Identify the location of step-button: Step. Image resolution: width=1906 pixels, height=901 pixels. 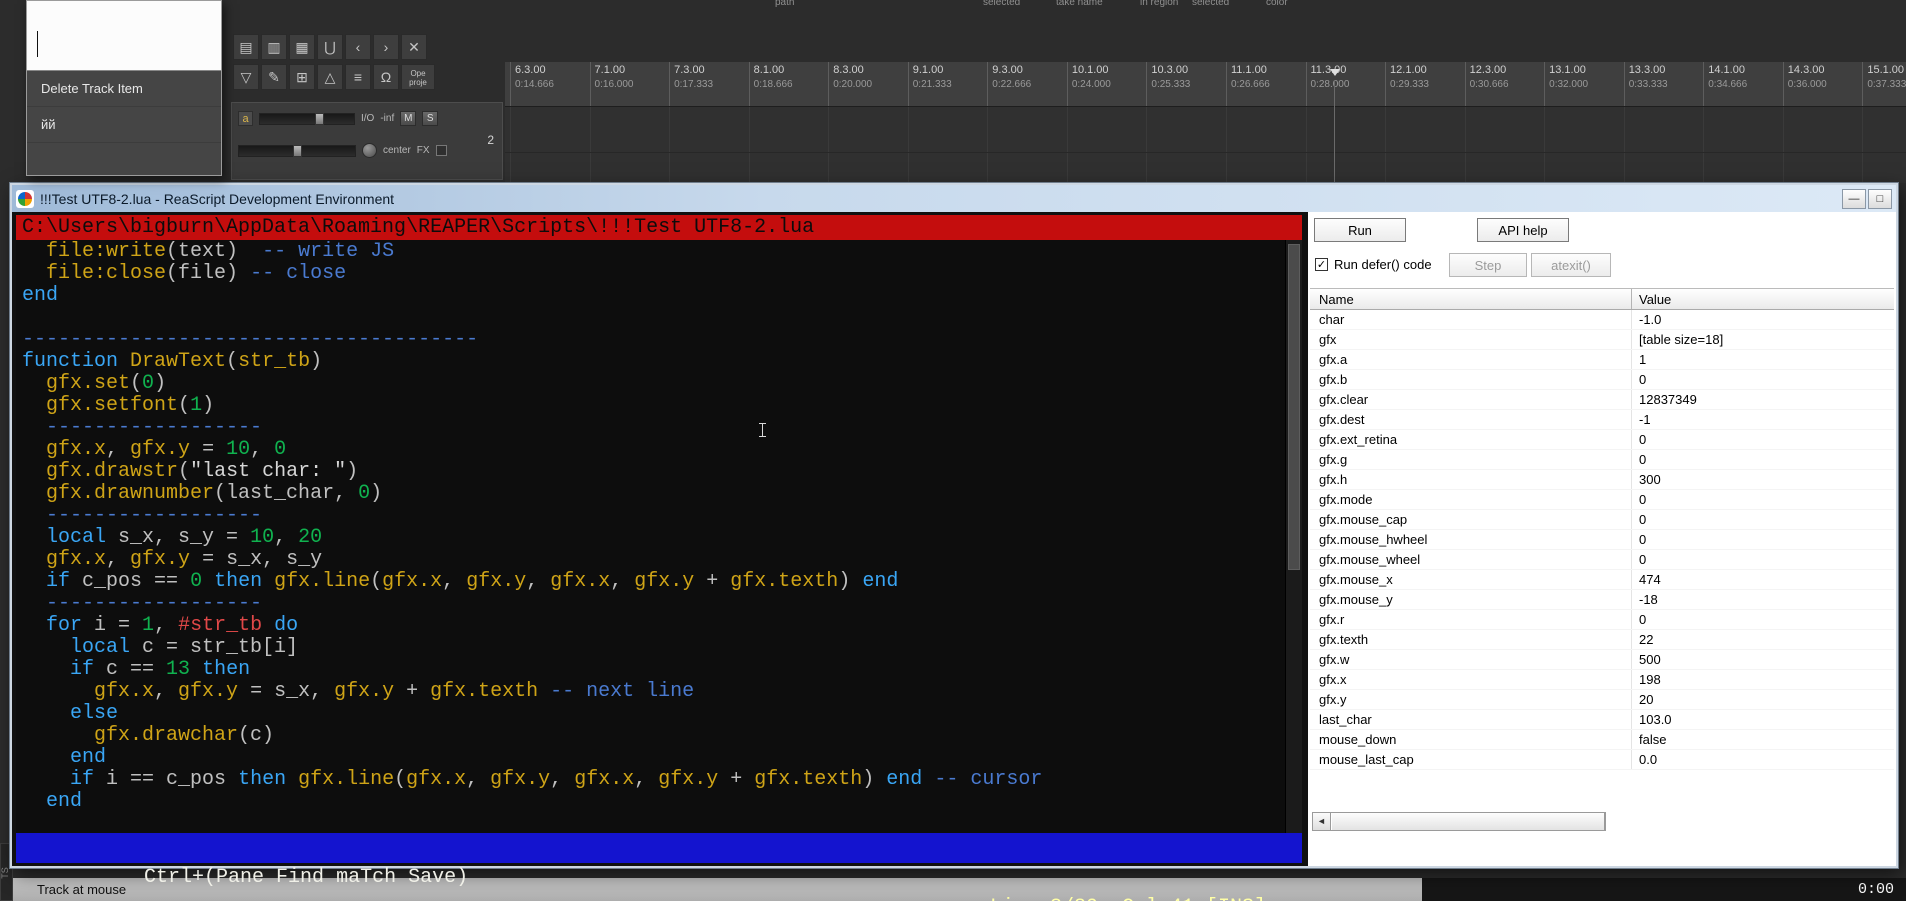
(1488, 265).